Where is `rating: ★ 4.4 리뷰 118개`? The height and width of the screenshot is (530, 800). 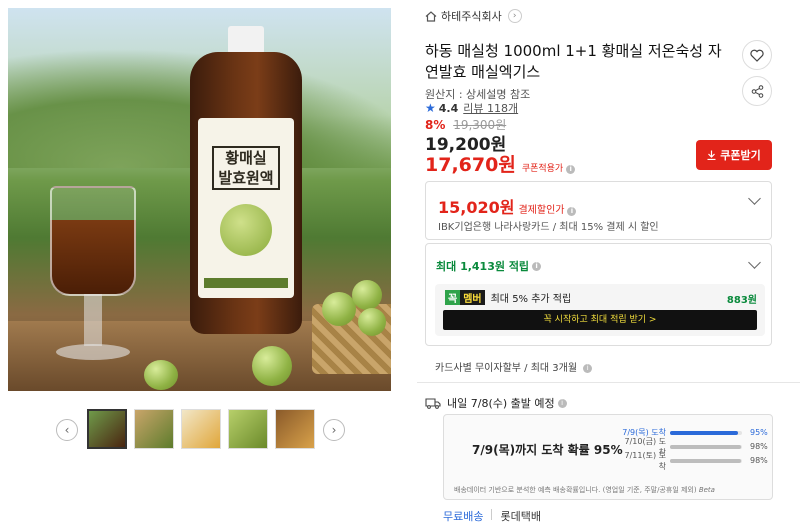 rating: ★ 4.4 리뷰 118개 is located at coordinates (471, 108).